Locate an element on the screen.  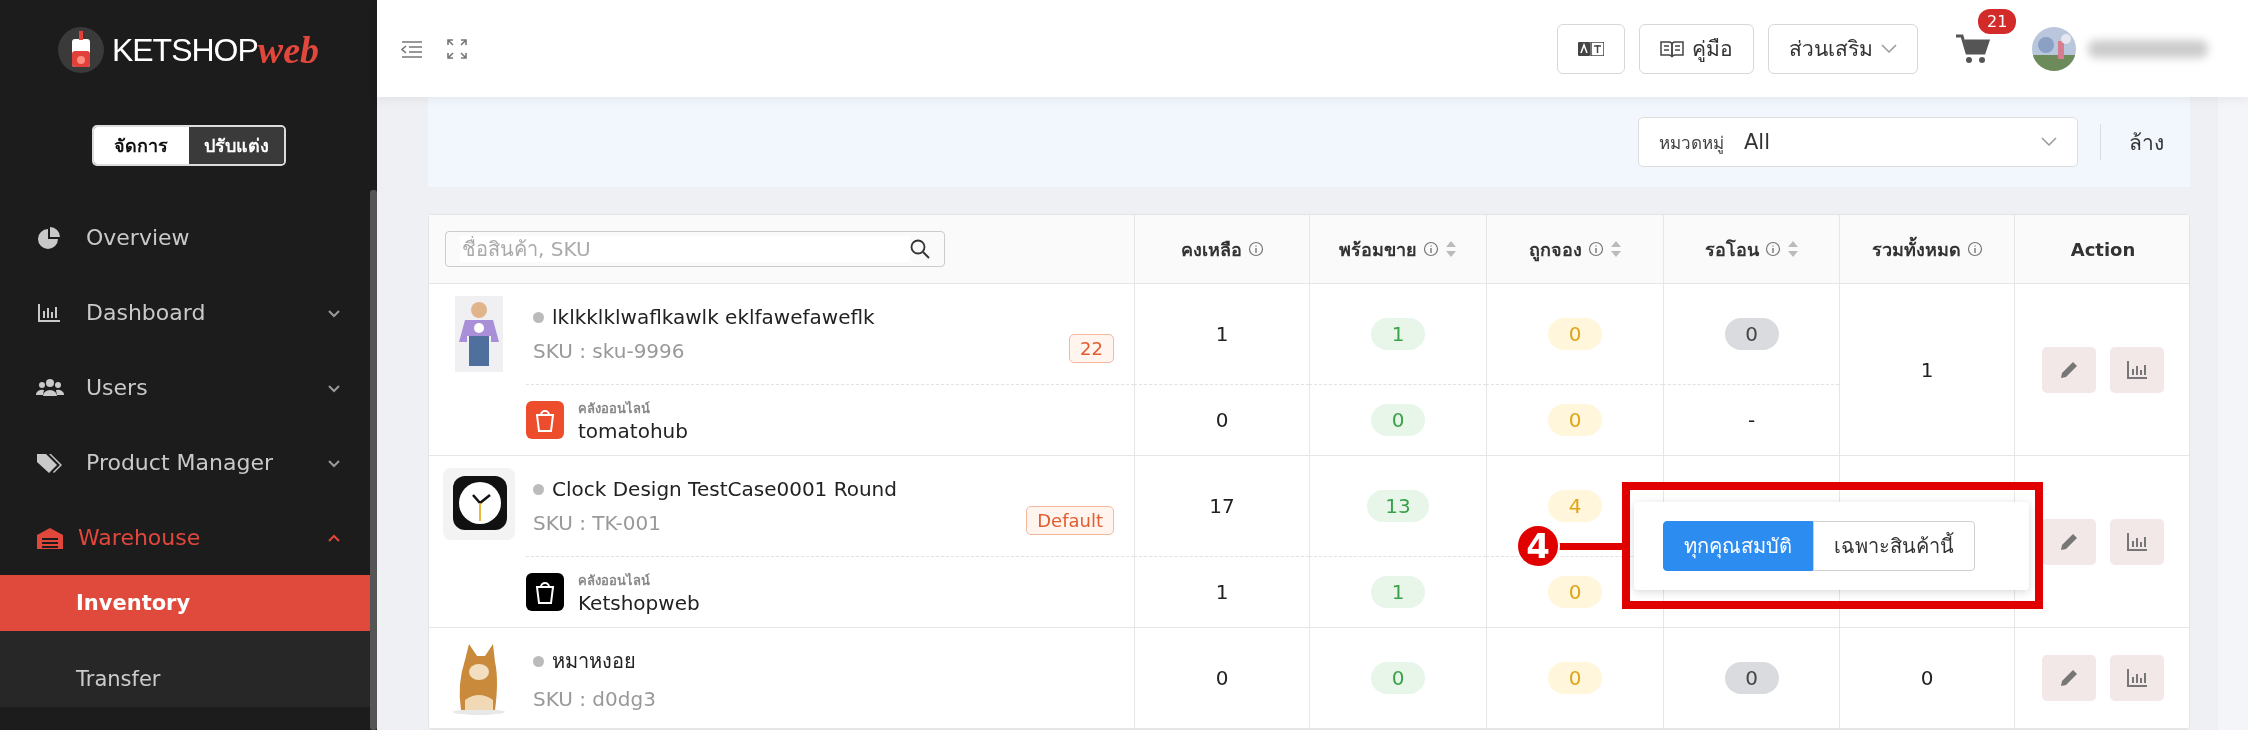
cart-icon is located at coordinates (1973, 48).